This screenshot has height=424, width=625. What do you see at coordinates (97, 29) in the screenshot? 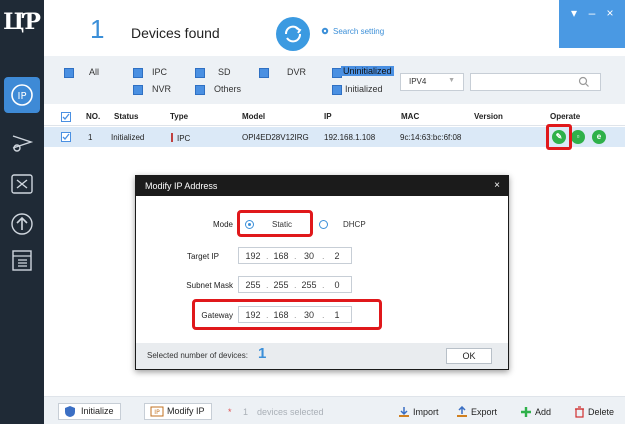
I see `device-count: 1` at bounding box center [97, 29].